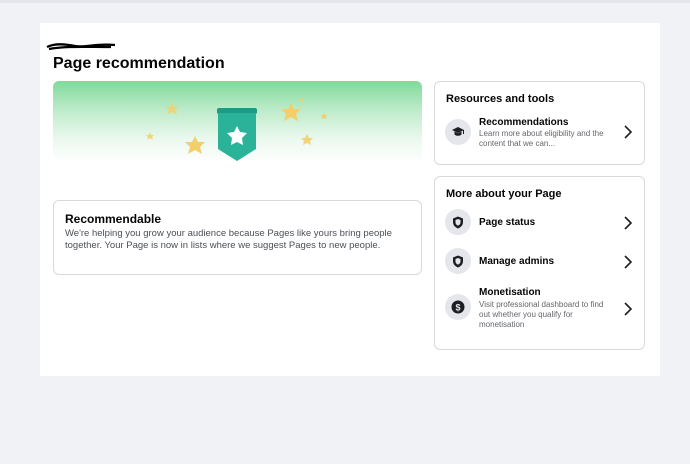 This screenshot has width=690, height=464. Describe the element at coordinates (500, 99) in the screenshot. I see `resources-title: Resources and tools` at that location.